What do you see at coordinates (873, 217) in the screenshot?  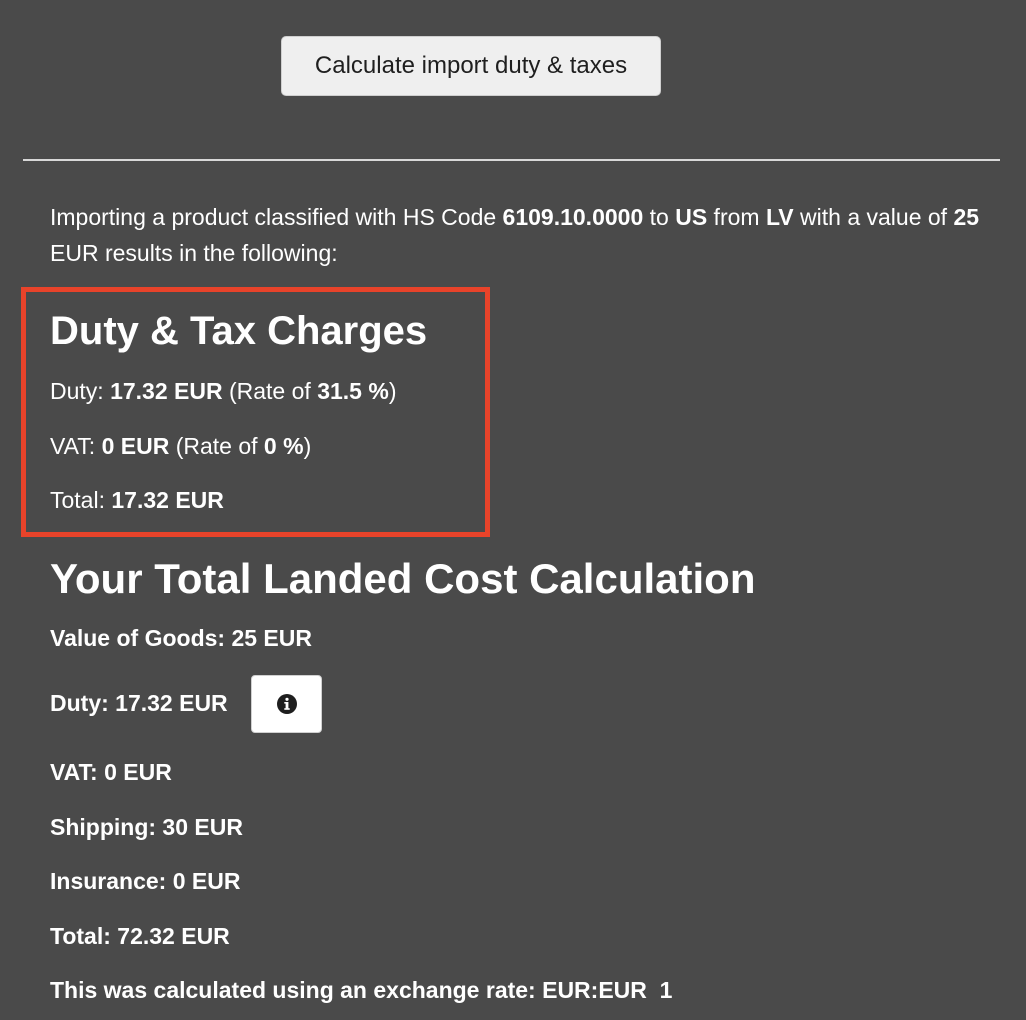 I see `summary-text: with a value of` at bounding box center [873, 217].